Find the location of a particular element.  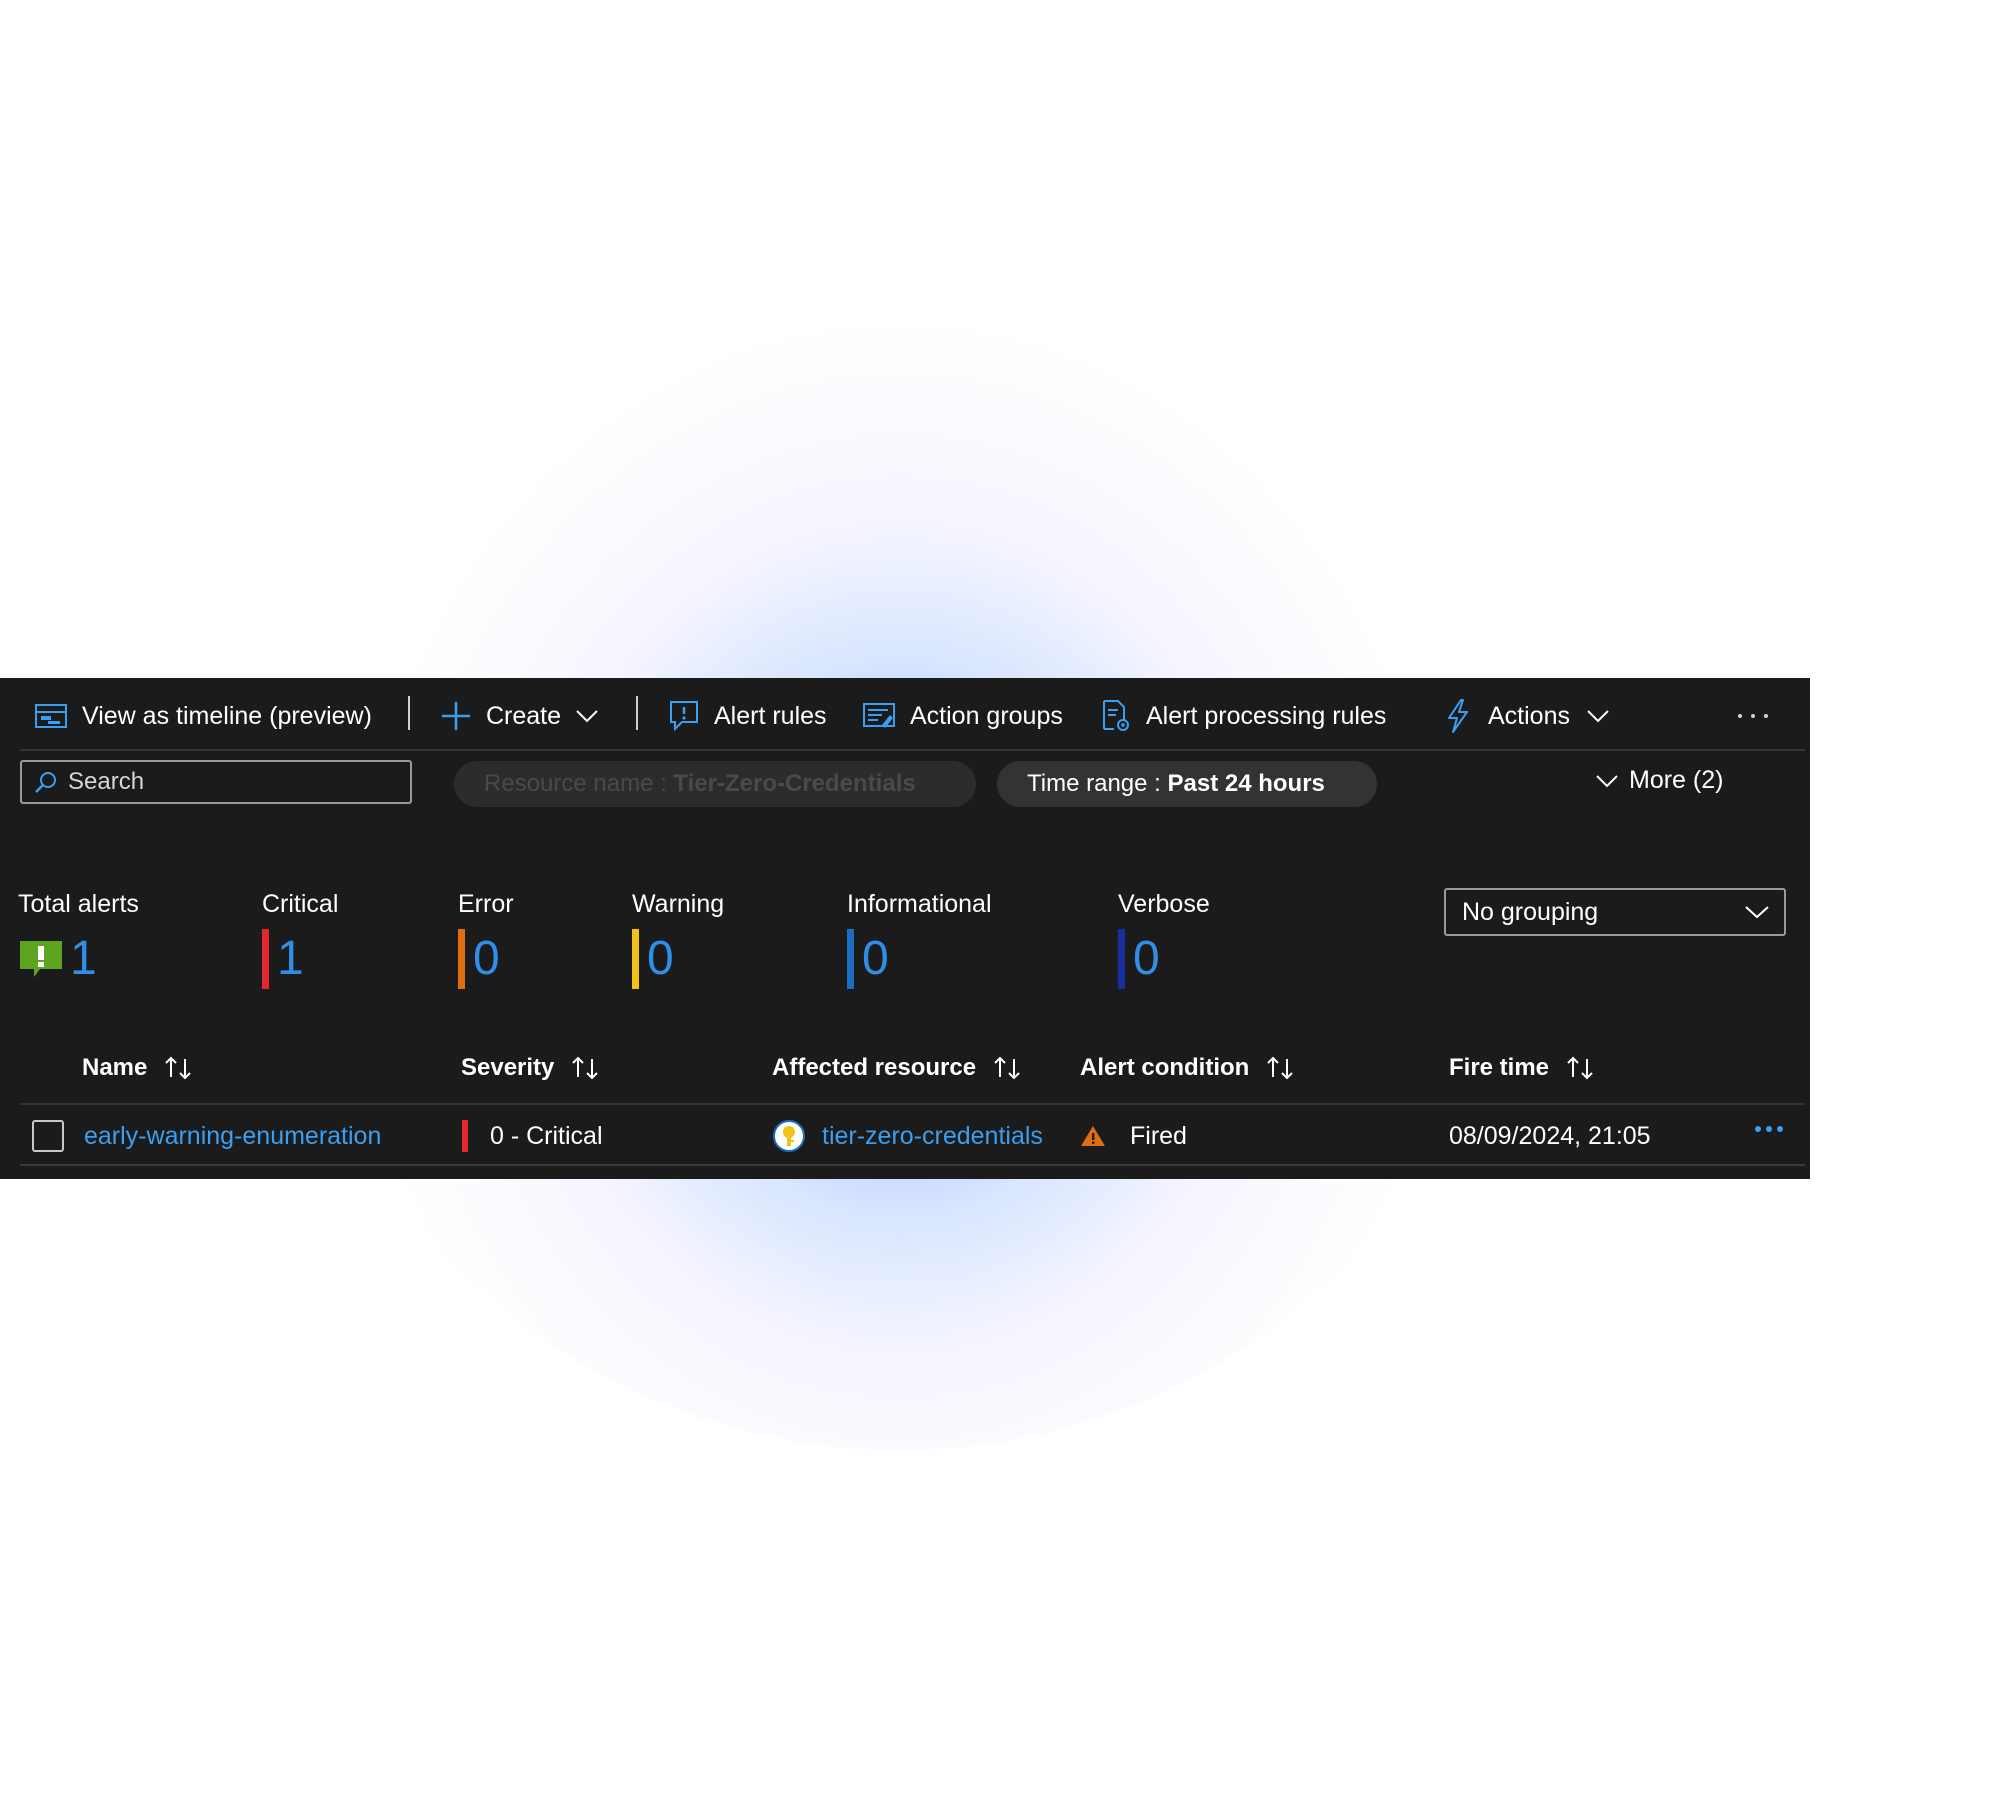

error-severity-bar is located at coordinates (461, 959).